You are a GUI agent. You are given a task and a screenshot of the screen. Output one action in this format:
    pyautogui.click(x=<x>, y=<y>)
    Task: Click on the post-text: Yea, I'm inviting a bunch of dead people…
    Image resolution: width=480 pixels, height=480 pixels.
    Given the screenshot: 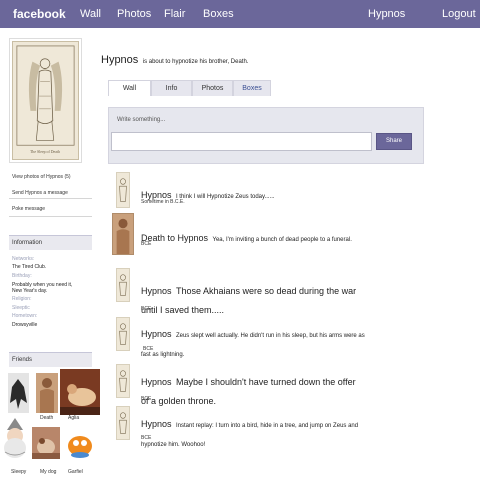 What is the action you would take?
    pyautogui.click(x=282, y=240)
    